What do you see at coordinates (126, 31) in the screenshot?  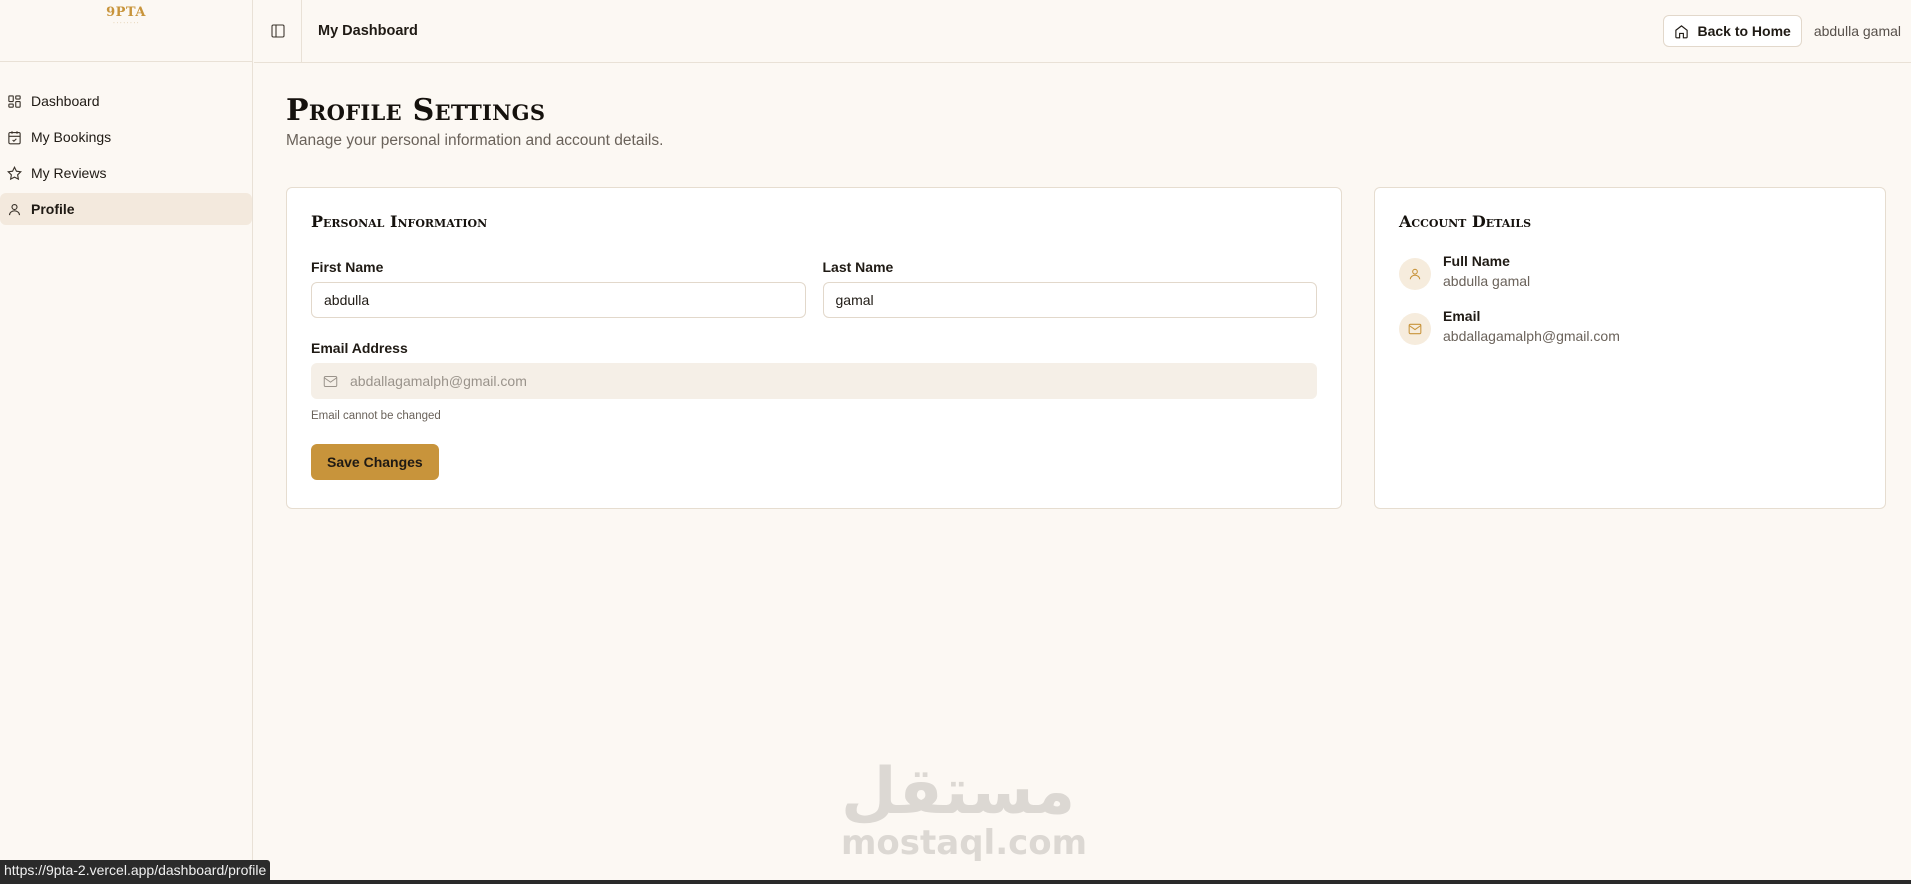 I see `brand-area: 9PTA · · · · · · · ·` at bounding box center [126, 31].